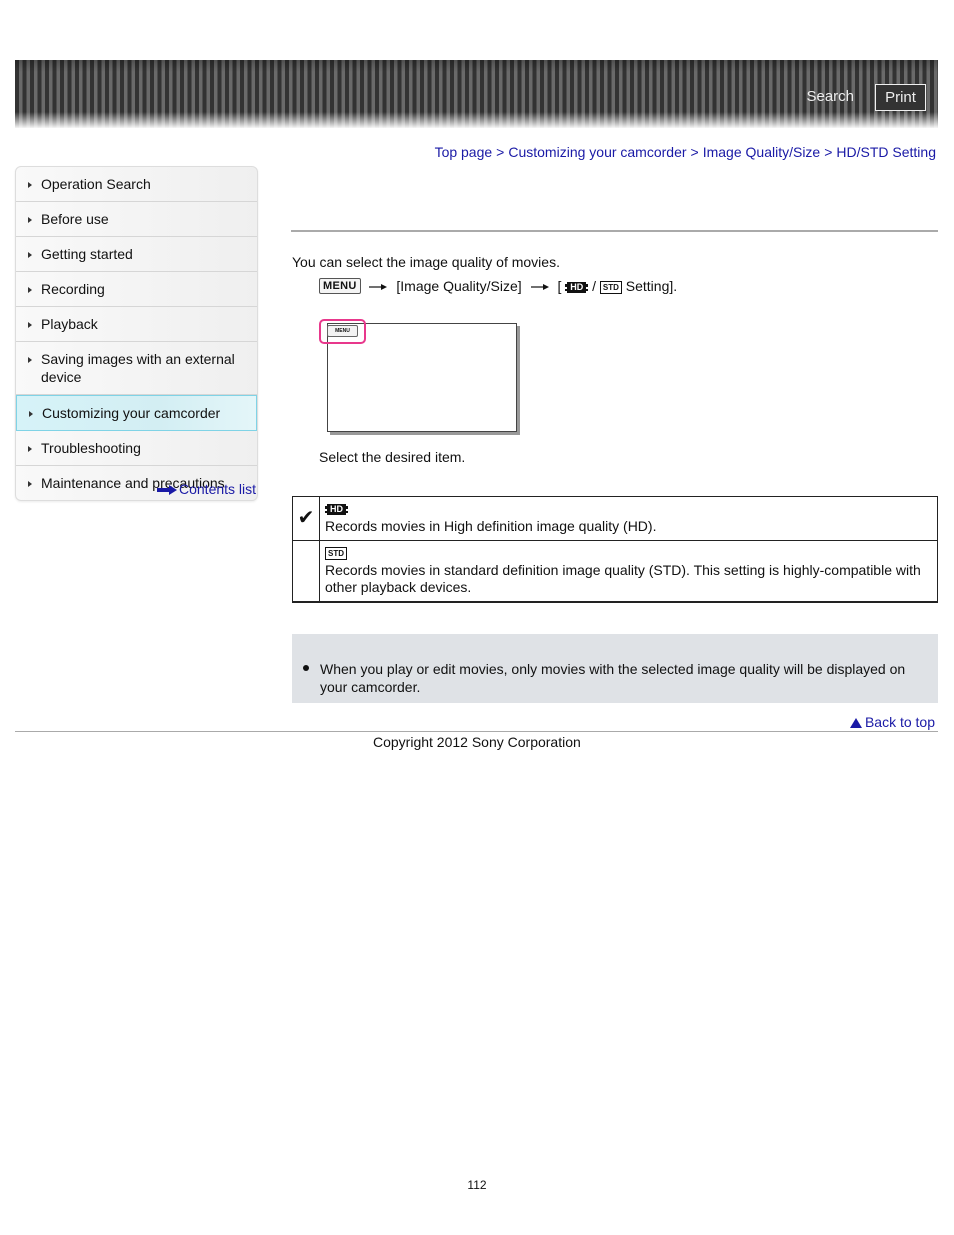  I want to click on sidebar-item-label: Saving images with an external device, so click(138, 368).